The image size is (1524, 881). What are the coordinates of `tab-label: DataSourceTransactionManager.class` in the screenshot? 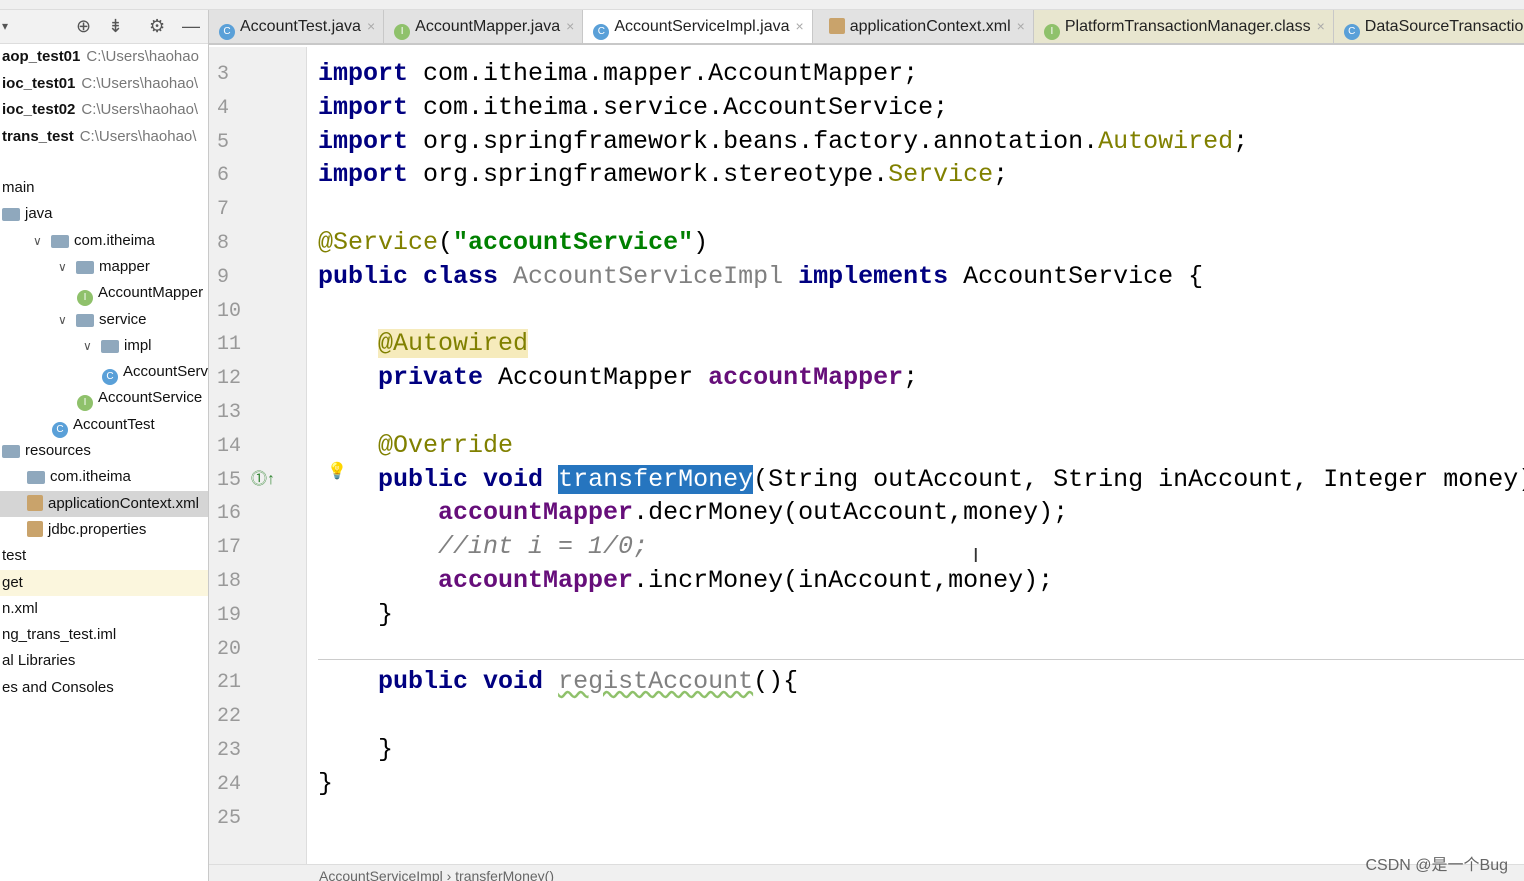 It's located at (1444, 26).